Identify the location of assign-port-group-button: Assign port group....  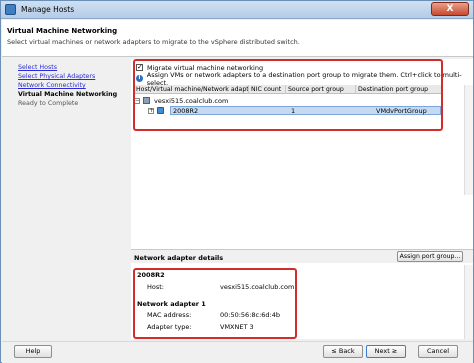
(430, 256).